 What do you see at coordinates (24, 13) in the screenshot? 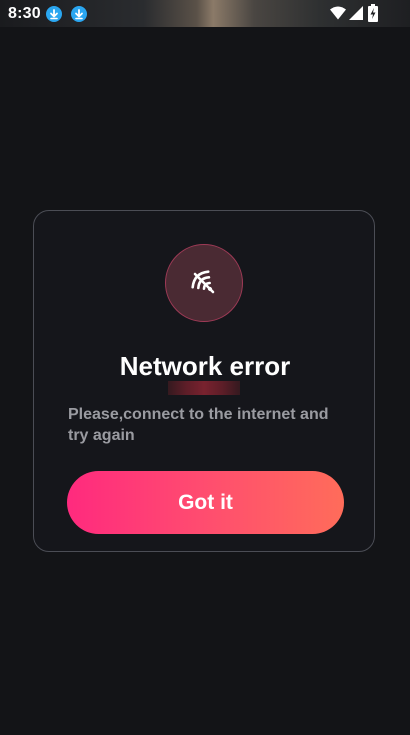
I see `status-time: 8:30` at bounding box center [24, 13].